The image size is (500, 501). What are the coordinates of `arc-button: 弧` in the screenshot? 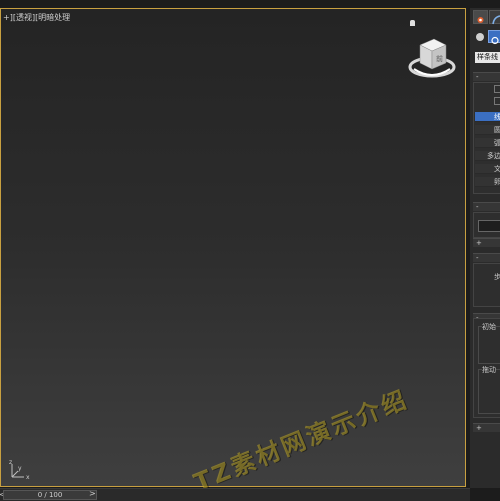 It's located at (487, 143).